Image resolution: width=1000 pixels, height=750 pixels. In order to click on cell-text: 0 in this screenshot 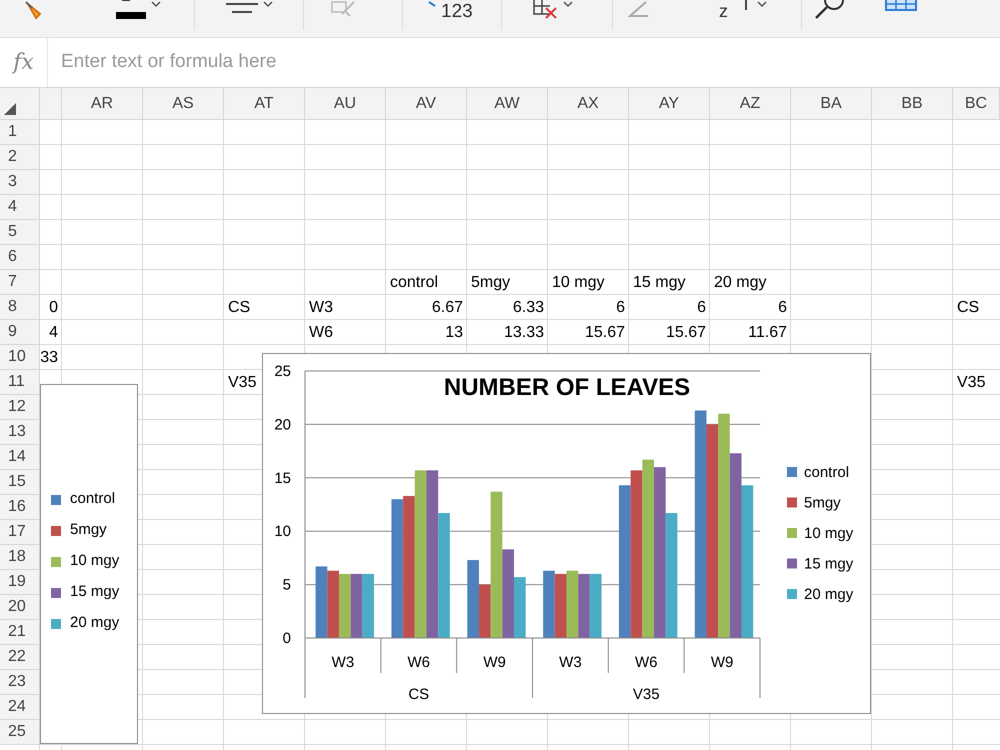, I will do `click(53, 308)`.